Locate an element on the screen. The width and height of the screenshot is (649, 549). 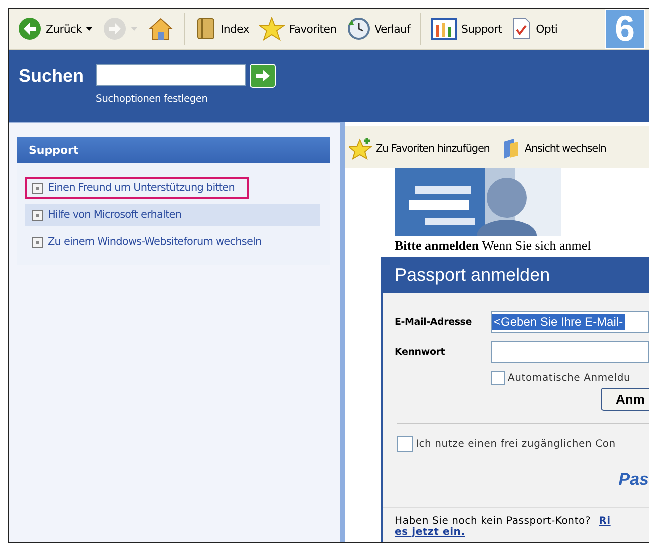
chart-window-icon is located at coordinates (444, 29).